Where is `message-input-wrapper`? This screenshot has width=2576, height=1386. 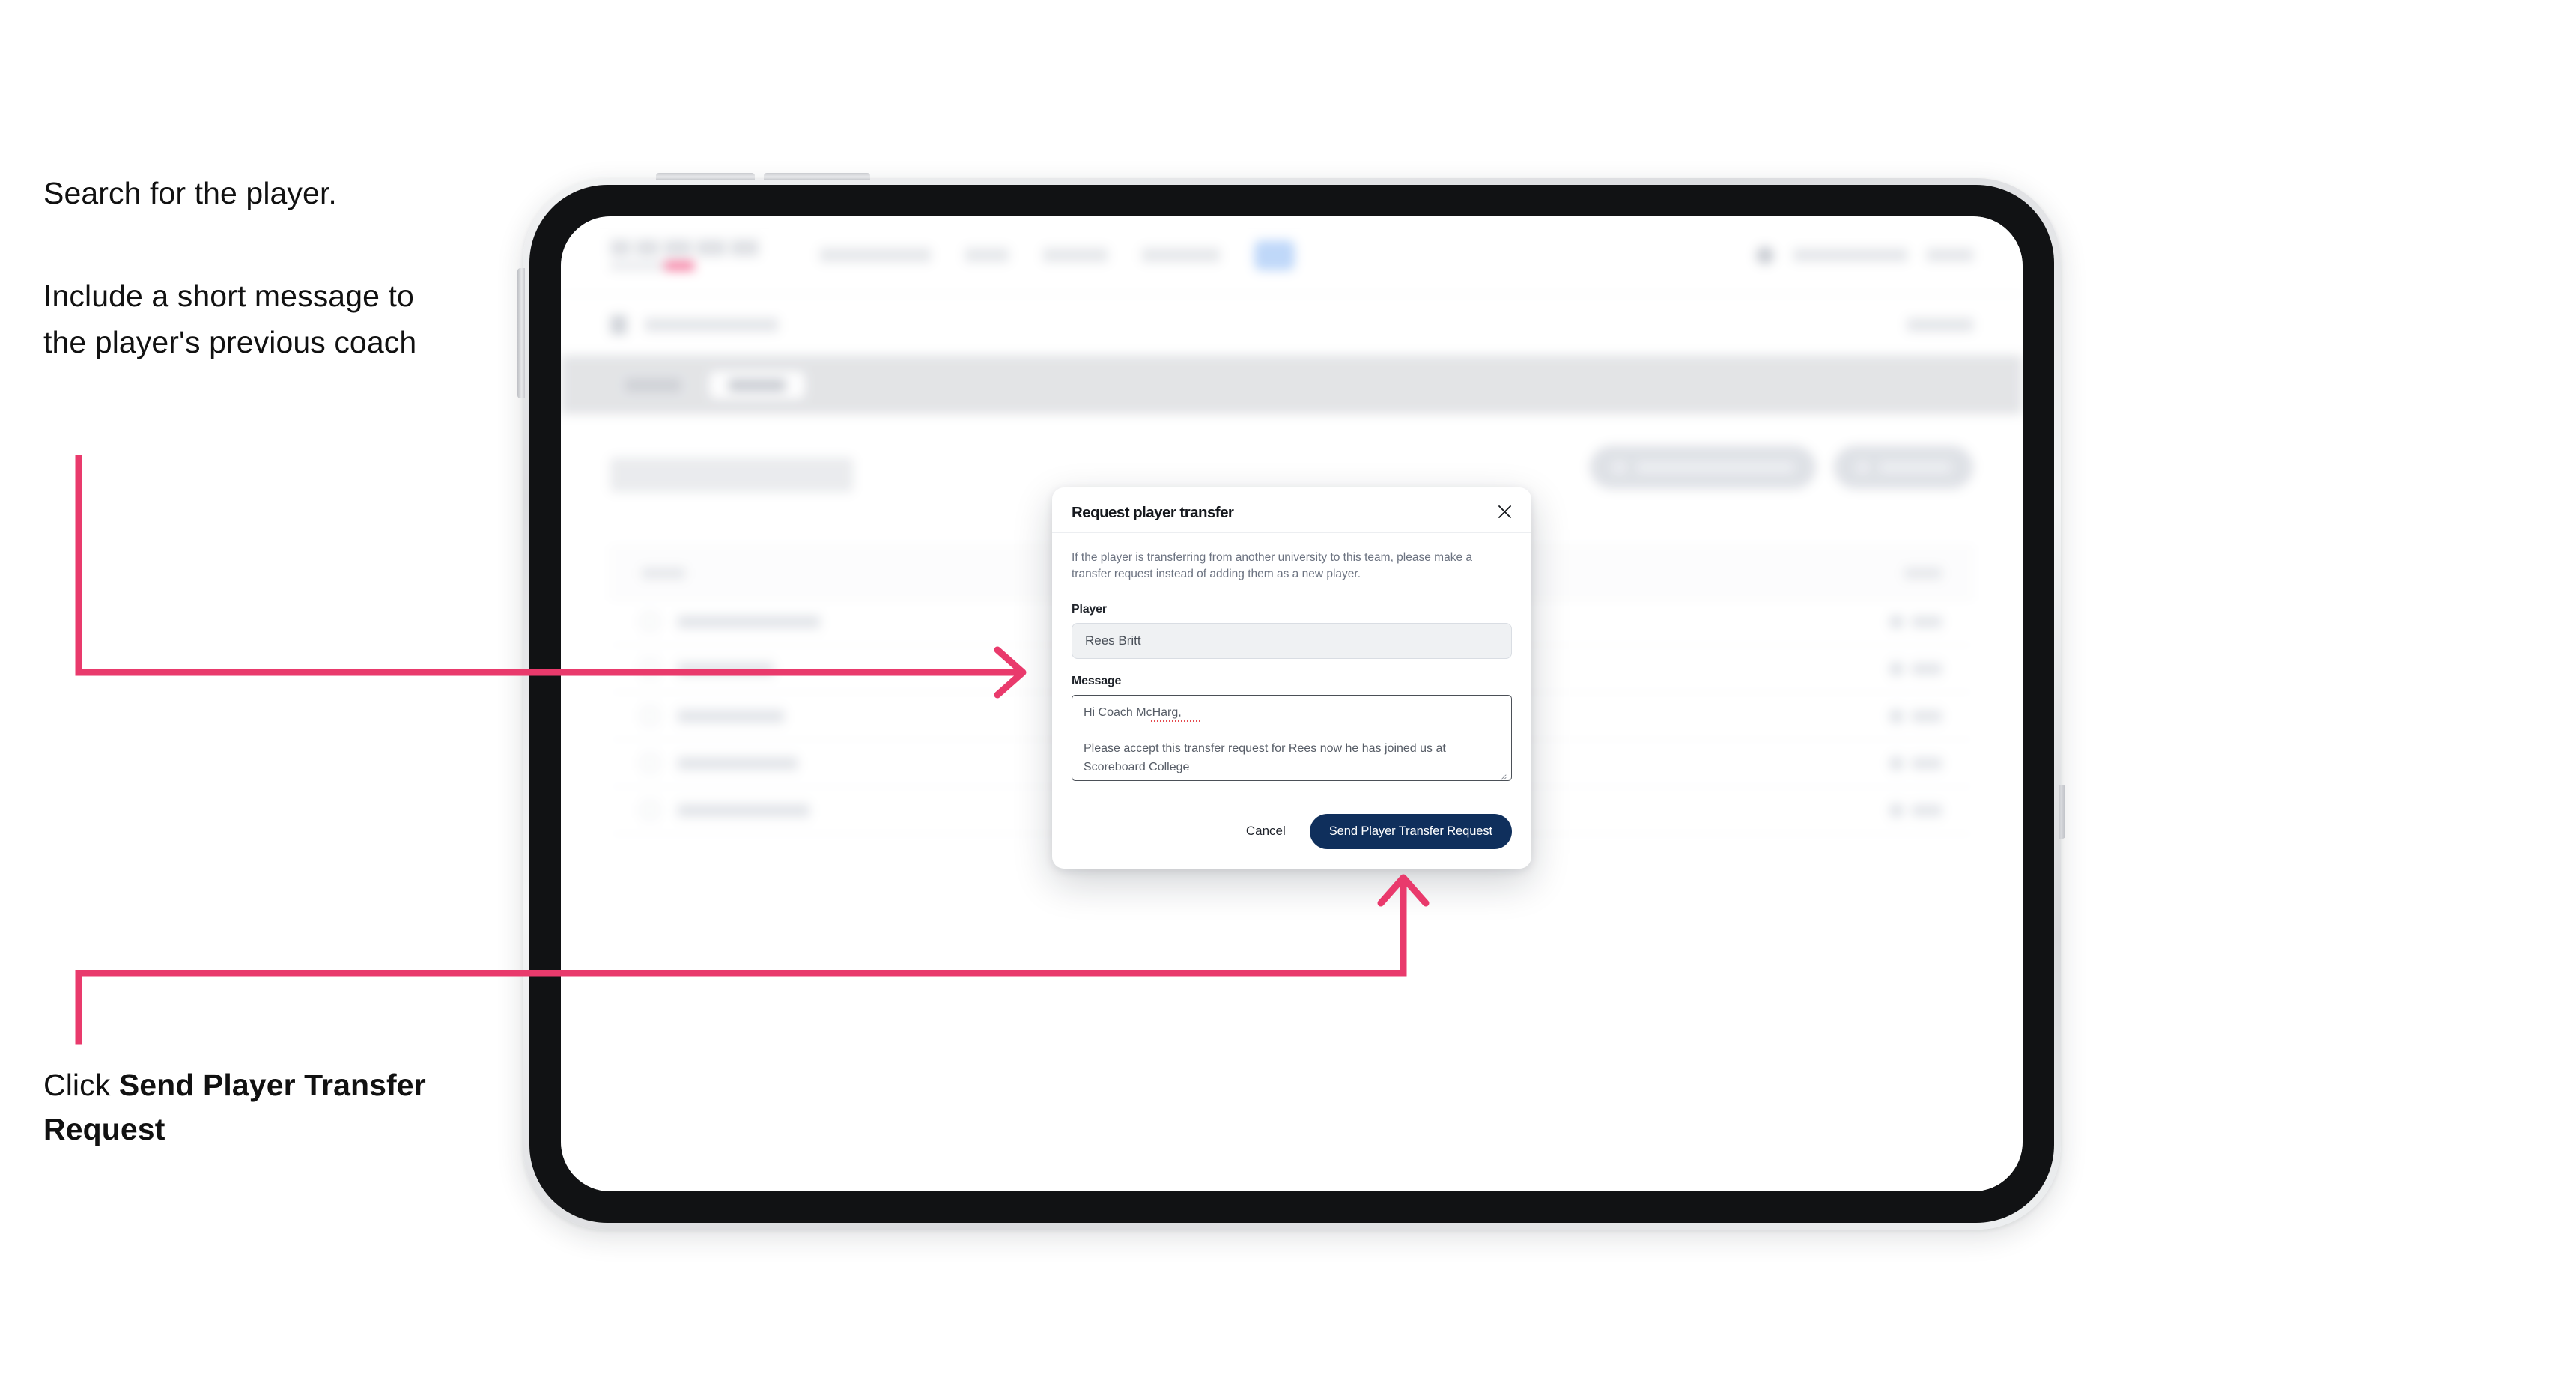
message-input-wrapper is located at coordinates (1292, 740).